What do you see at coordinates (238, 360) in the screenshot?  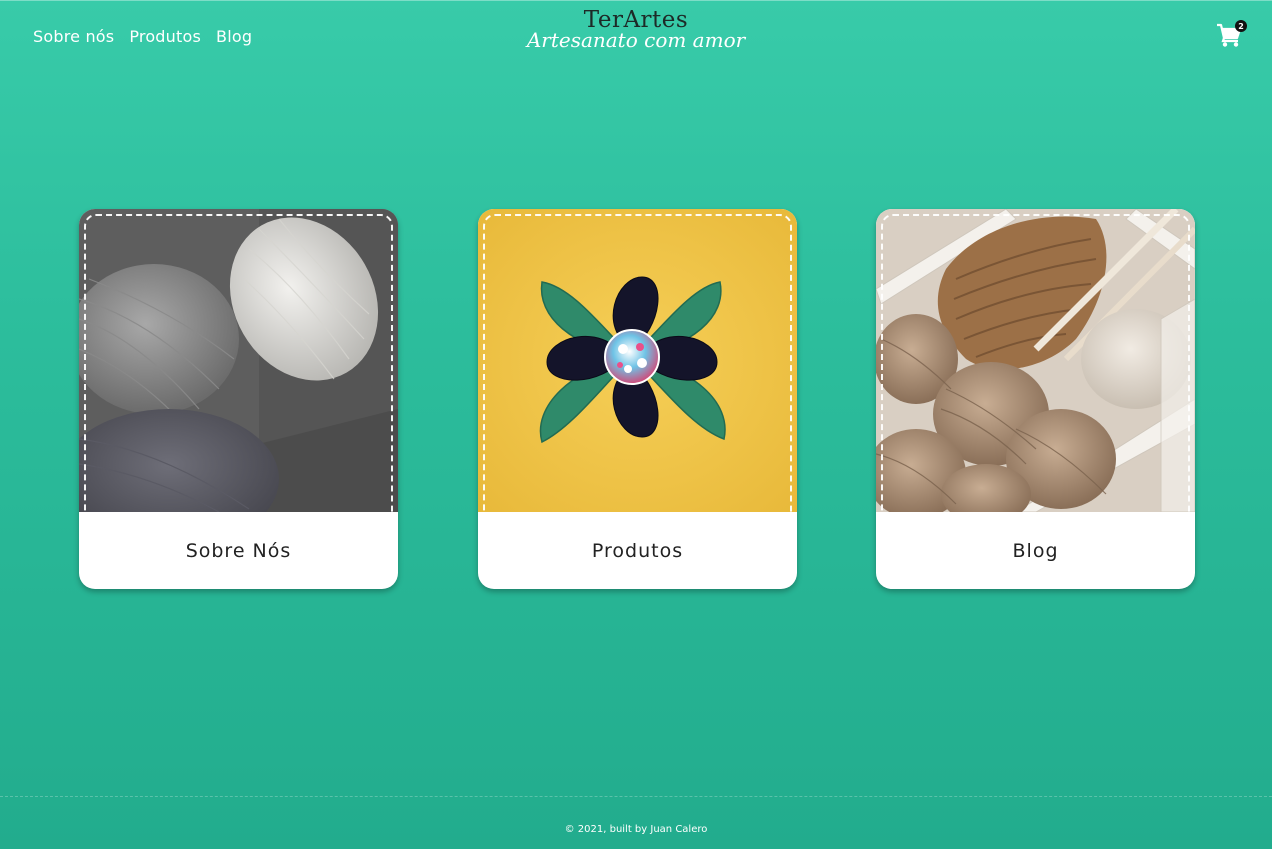 I see `yarn-balls-image` at bounding box center [238, 360].